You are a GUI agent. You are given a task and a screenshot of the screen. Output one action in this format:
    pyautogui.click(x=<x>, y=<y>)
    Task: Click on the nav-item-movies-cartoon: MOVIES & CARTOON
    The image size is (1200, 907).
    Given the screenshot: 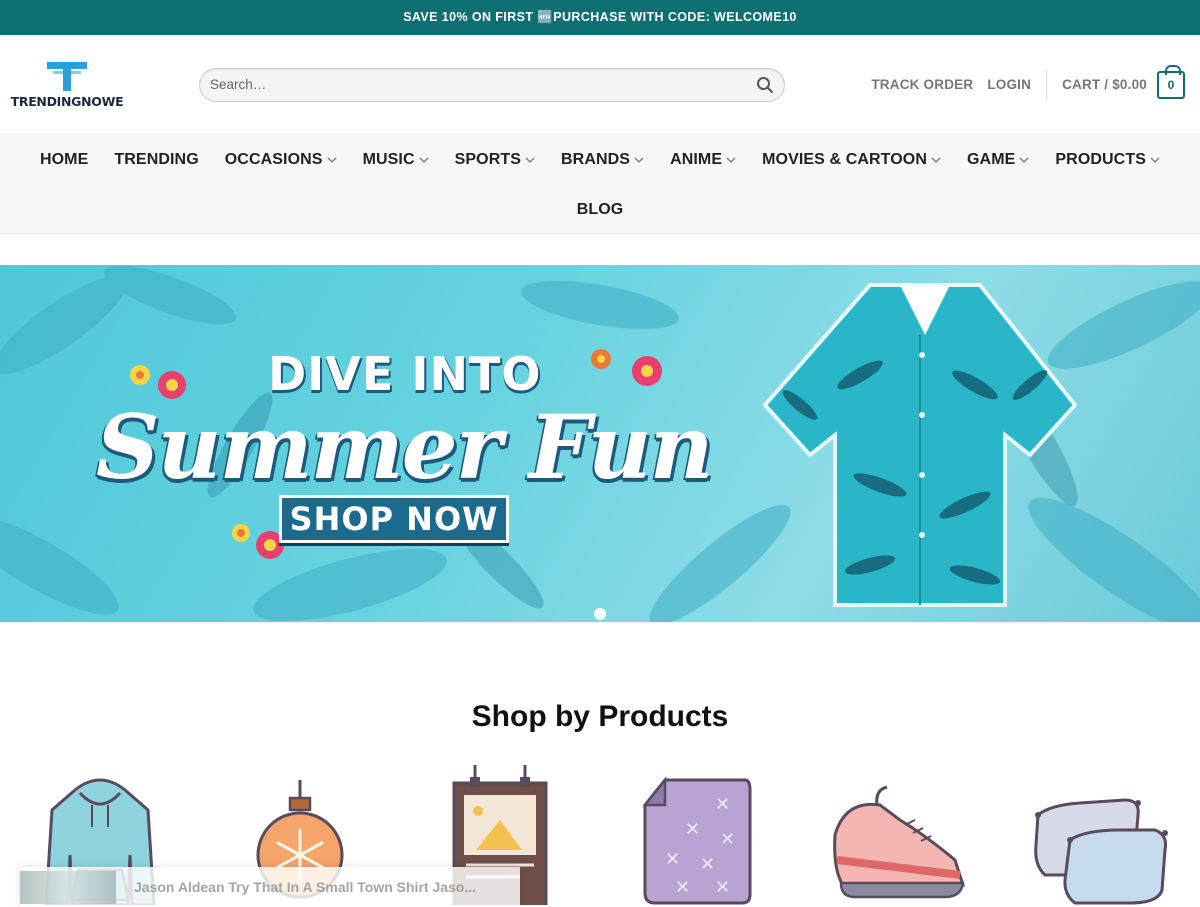 What is the action you would take?
    pyautogui.click(x=851, y=160)
    